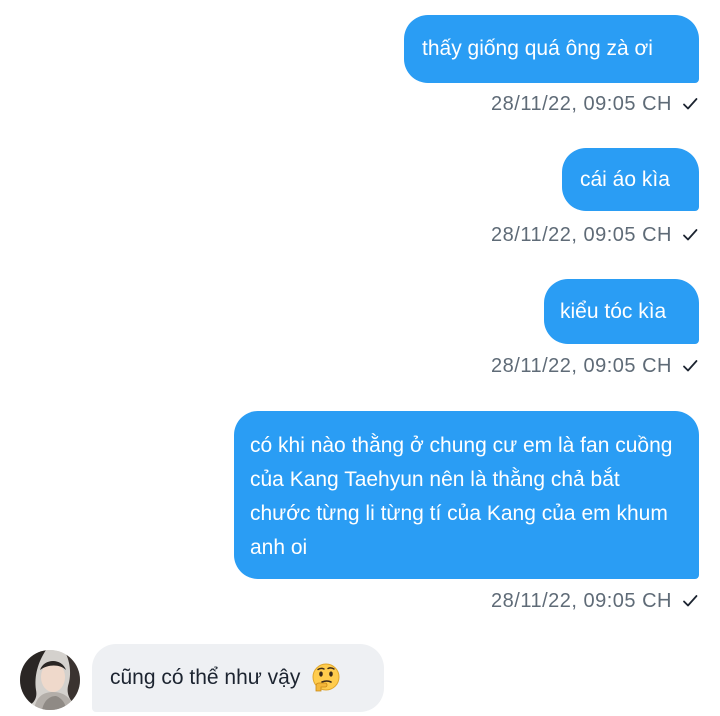 This screenshot has height=716, width=720. I want to click on message-text: cái áo kìa, so click(625, 179).